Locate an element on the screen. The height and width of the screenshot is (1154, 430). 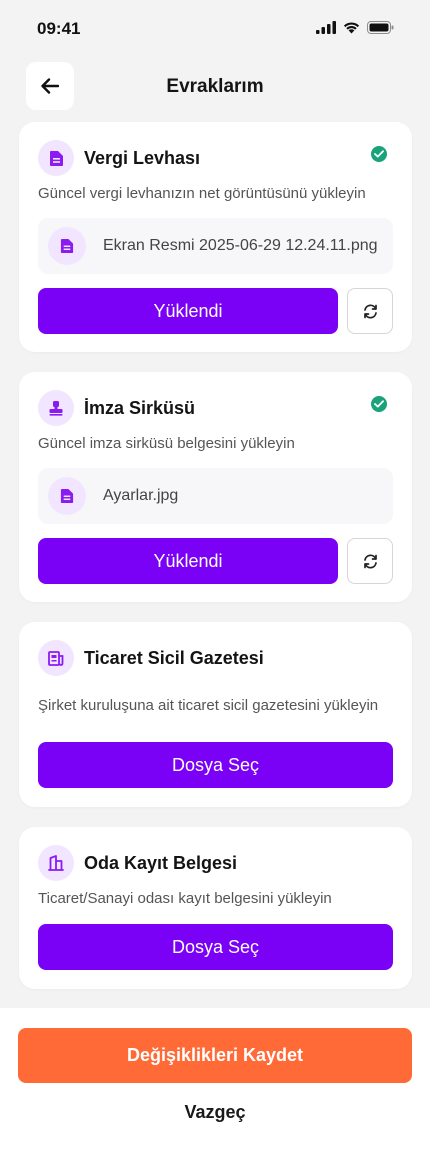
uploaded-file: Ayarlar.jpg is located at coordinates (215, 496).